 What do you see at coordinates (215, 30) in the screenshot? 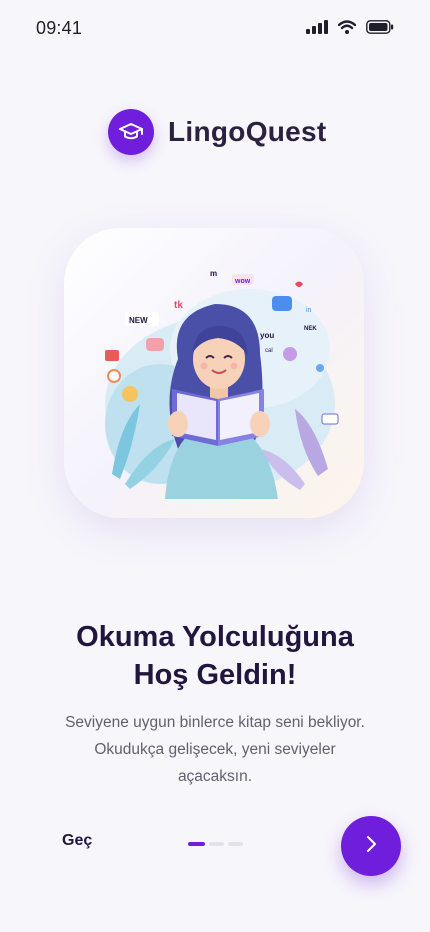
I see `status-bar: 09:41` at bounding box center [215, 30].